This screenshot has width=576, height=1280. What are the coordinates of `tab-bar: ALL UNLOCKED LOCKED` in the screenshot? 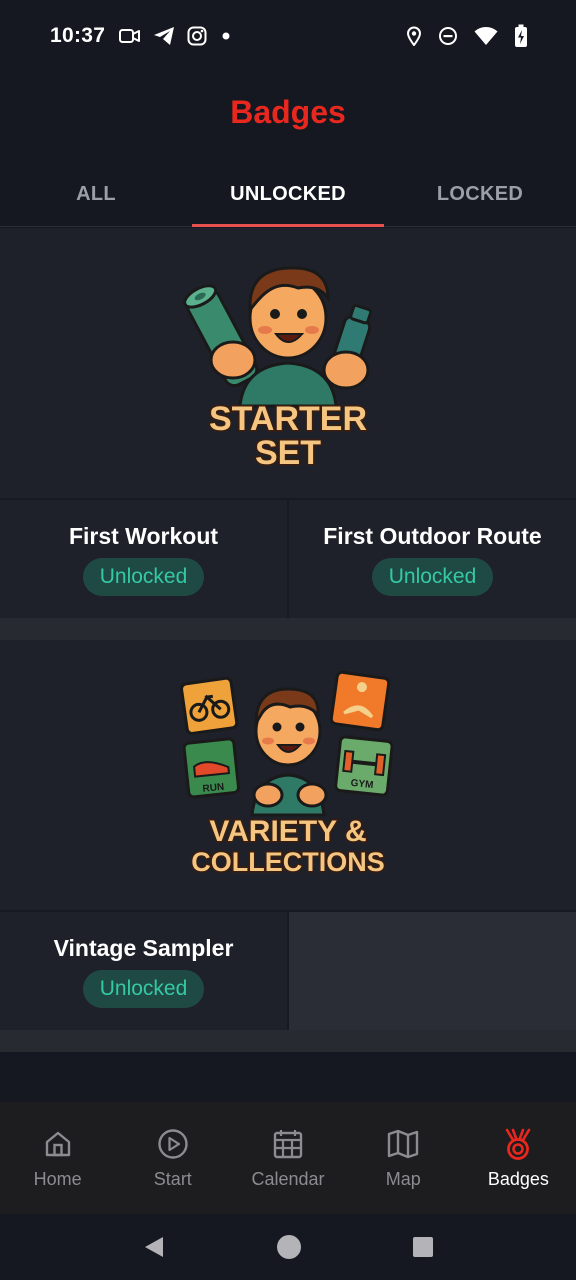 It's located at (288, 195).